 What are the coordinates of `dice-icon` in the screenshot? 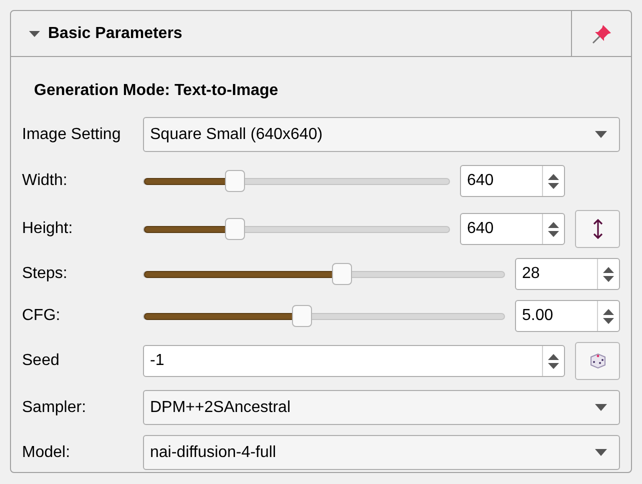 It's located at (597, 361).